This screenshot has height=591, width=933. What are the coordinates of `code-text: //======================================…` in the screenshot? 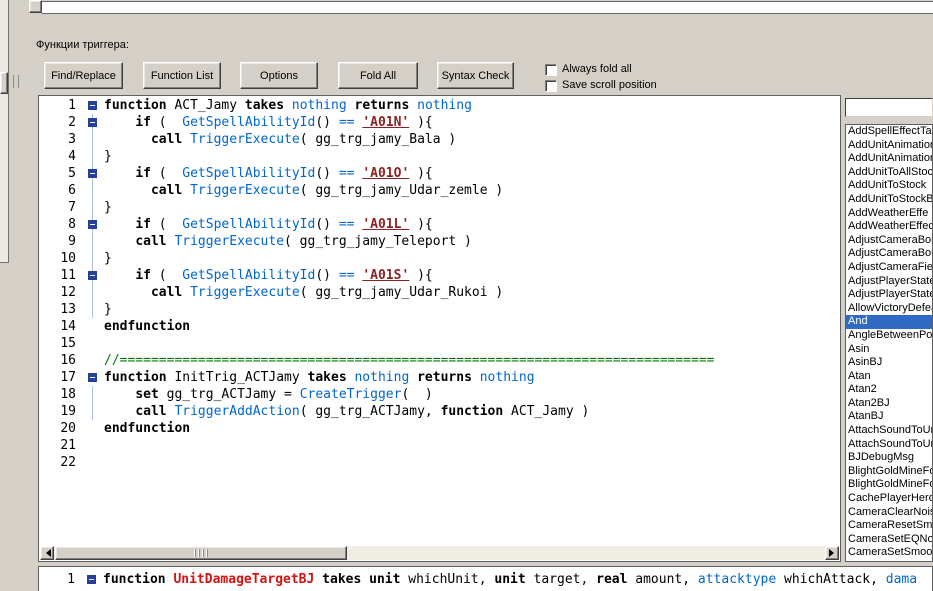 It's located at (409, 360).